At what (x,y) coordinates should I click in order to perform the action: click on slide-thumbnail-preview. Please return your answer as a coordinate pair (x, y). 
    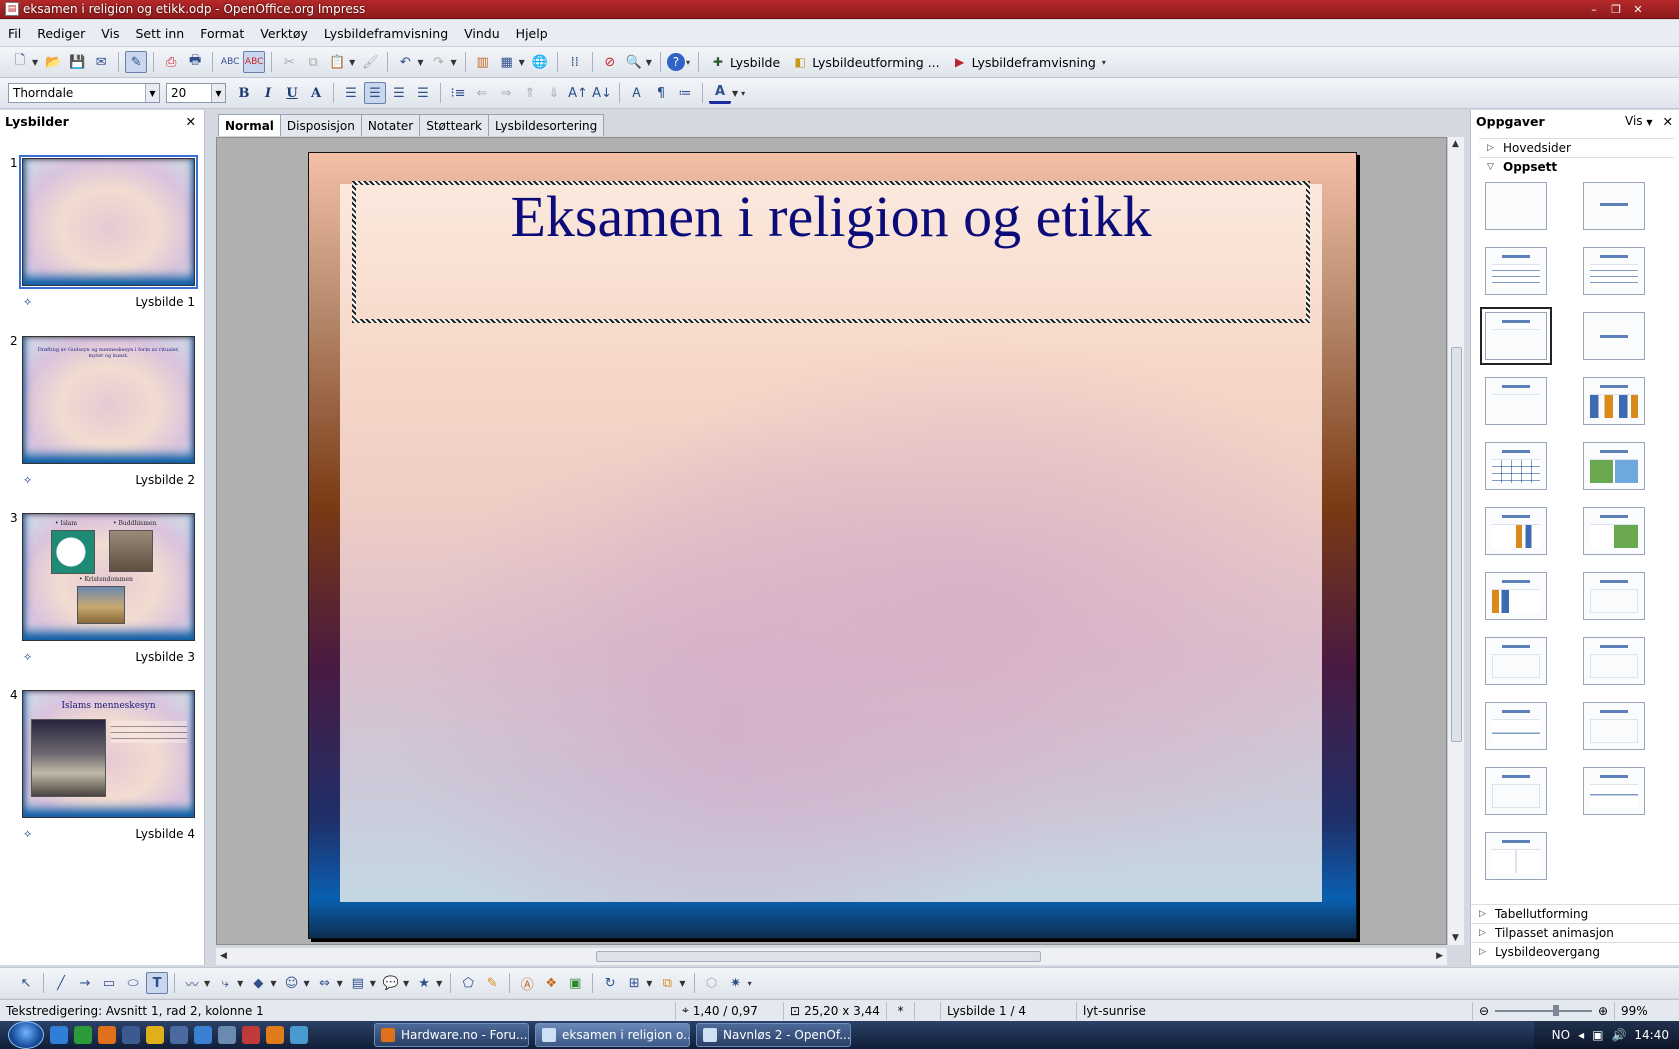
    Looking at the image, I should click on (108, 222).